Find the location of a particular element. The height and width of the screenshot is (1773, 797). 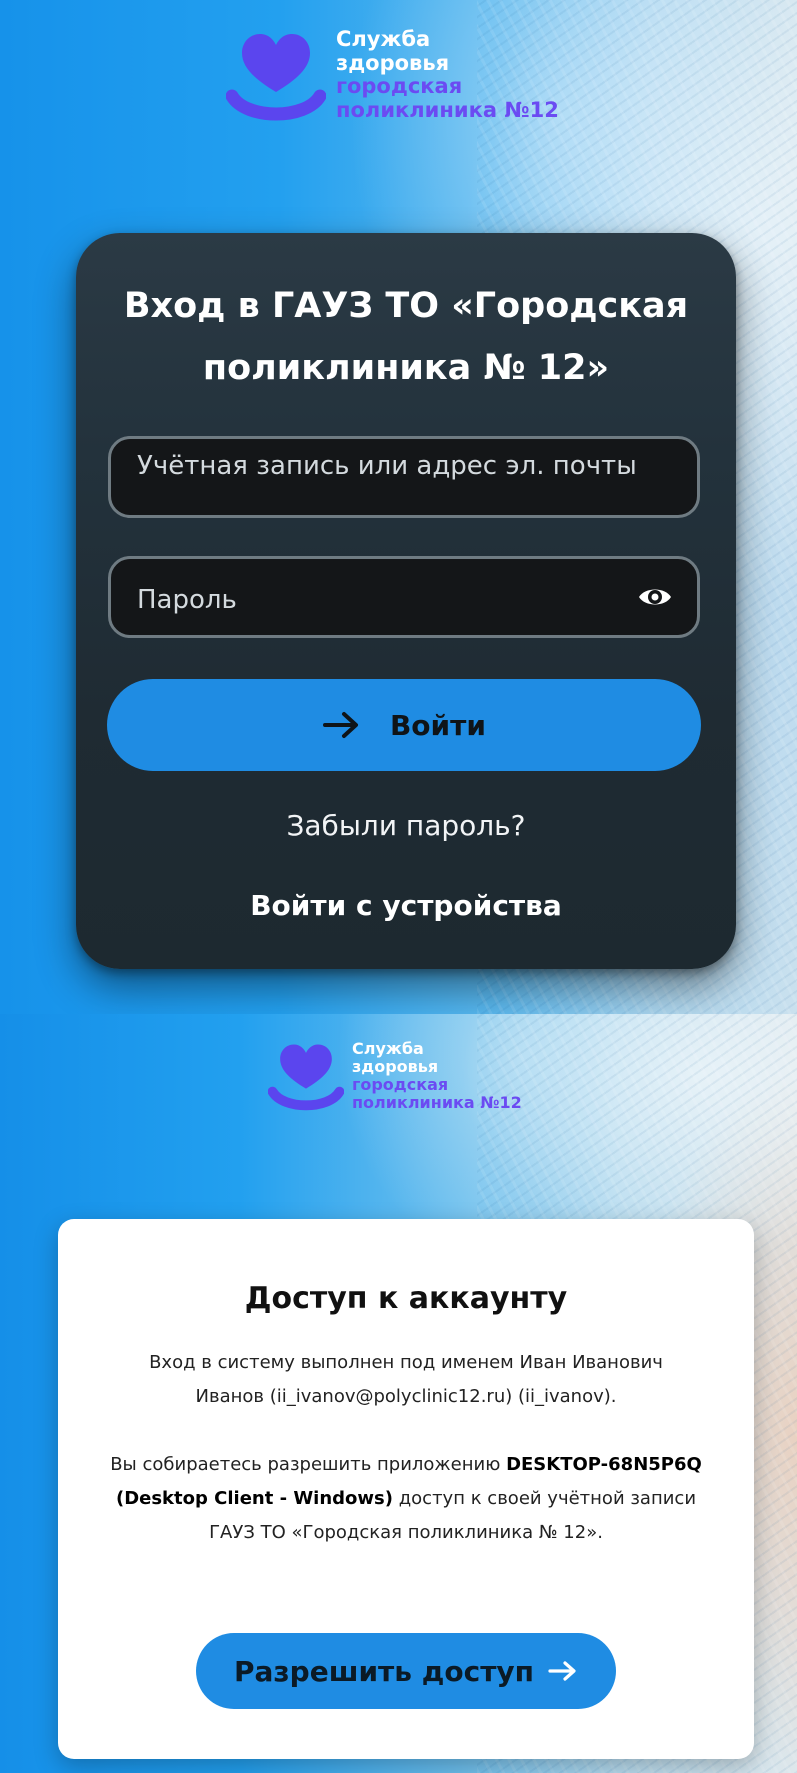

username-placeholder: Учётная запись или адрес эл. почты is located at coordinates (387, 466).